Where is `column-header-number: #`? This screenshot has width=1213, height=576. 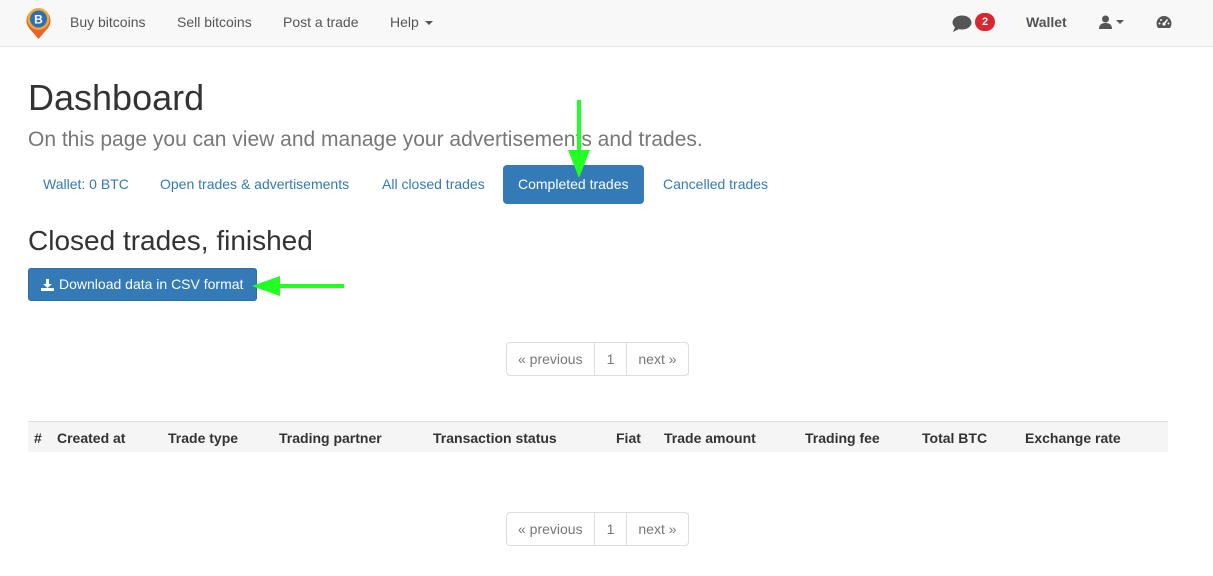
column-header-number: # is located at coordinates (38, 438).